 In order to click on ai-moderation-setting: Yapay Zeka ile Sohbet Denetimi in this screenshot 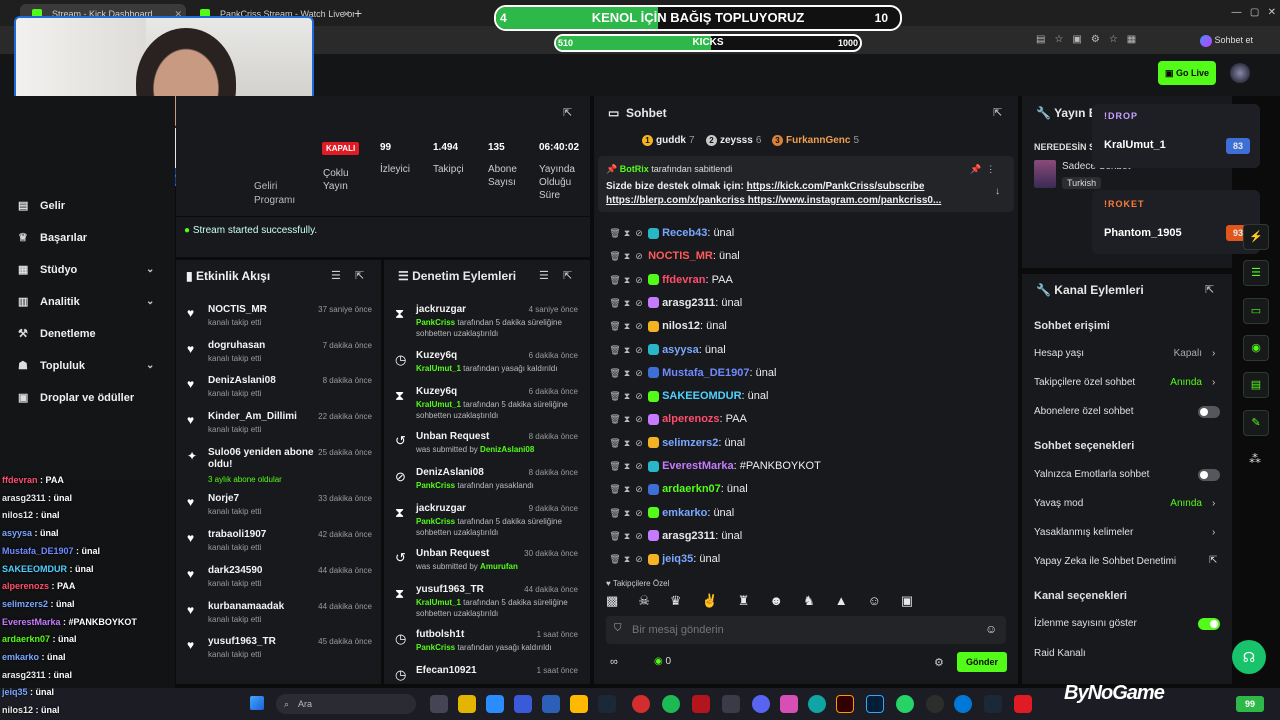, I will do `click(1105, 561)`.